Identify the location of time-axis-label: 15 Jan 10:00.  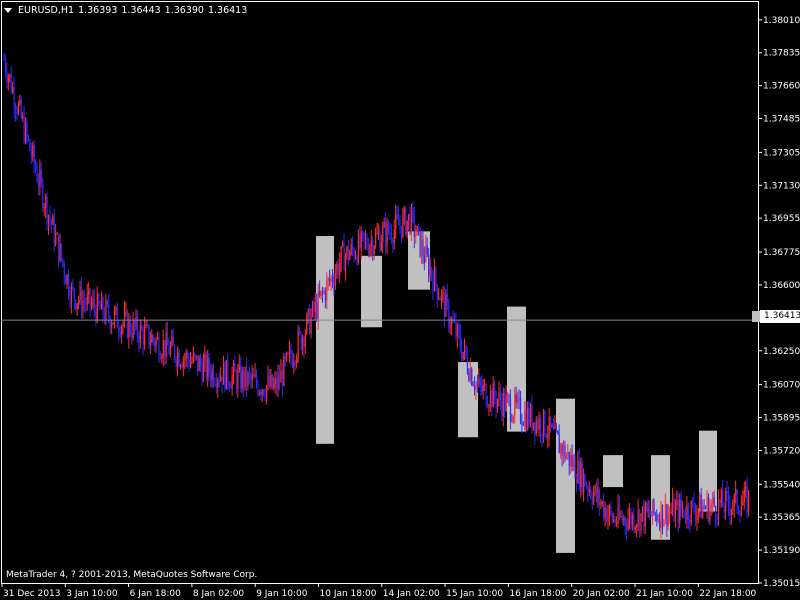
(474, 594).